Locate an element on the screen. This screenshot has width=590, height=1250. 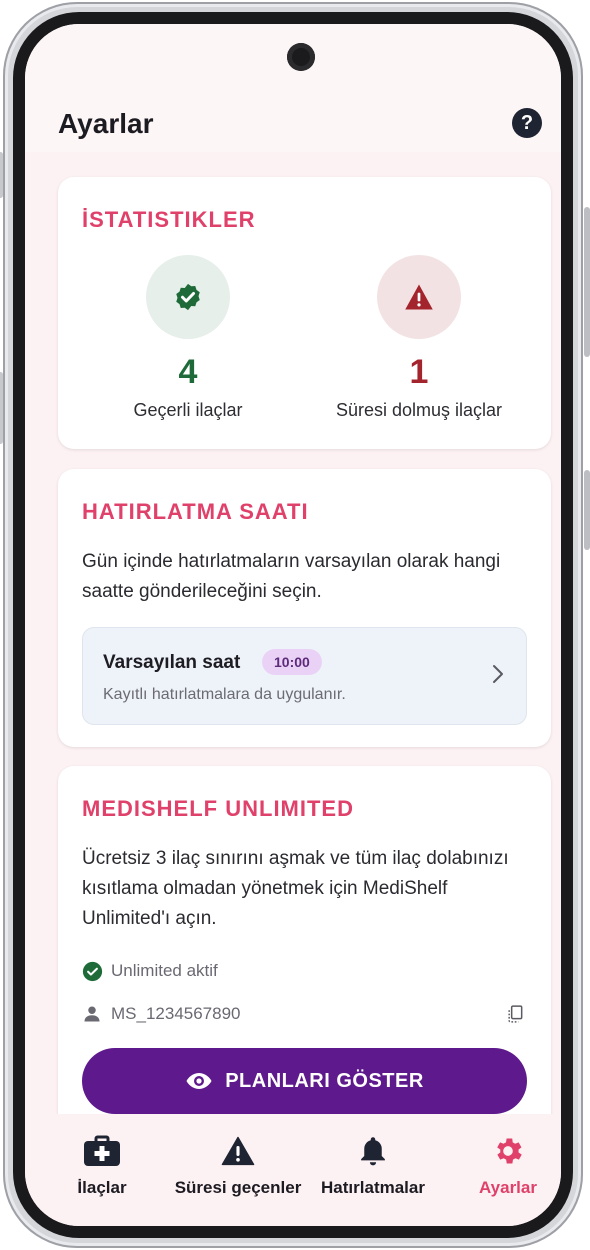
nav-label-expired: Süresi geçenler is located at coordinates (238, 1187).